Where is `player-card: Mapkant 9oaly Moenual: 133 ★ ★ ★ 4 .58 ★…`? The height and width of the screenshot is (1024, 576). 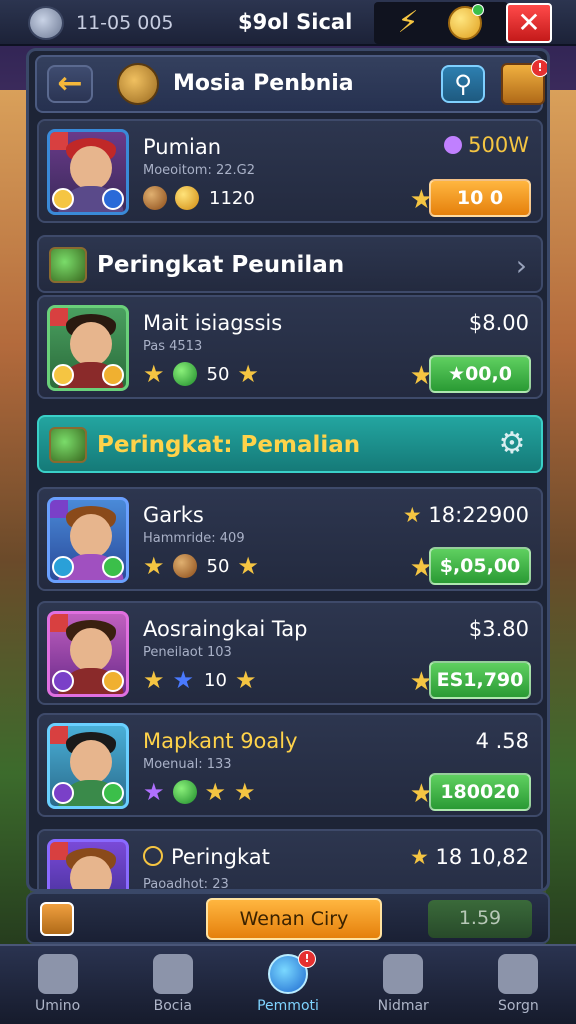
player-card: Mapkant 9oaly Moenual: 133 ★ ★ ★ 4 .58 ★… is located at coordinates (290, 765).